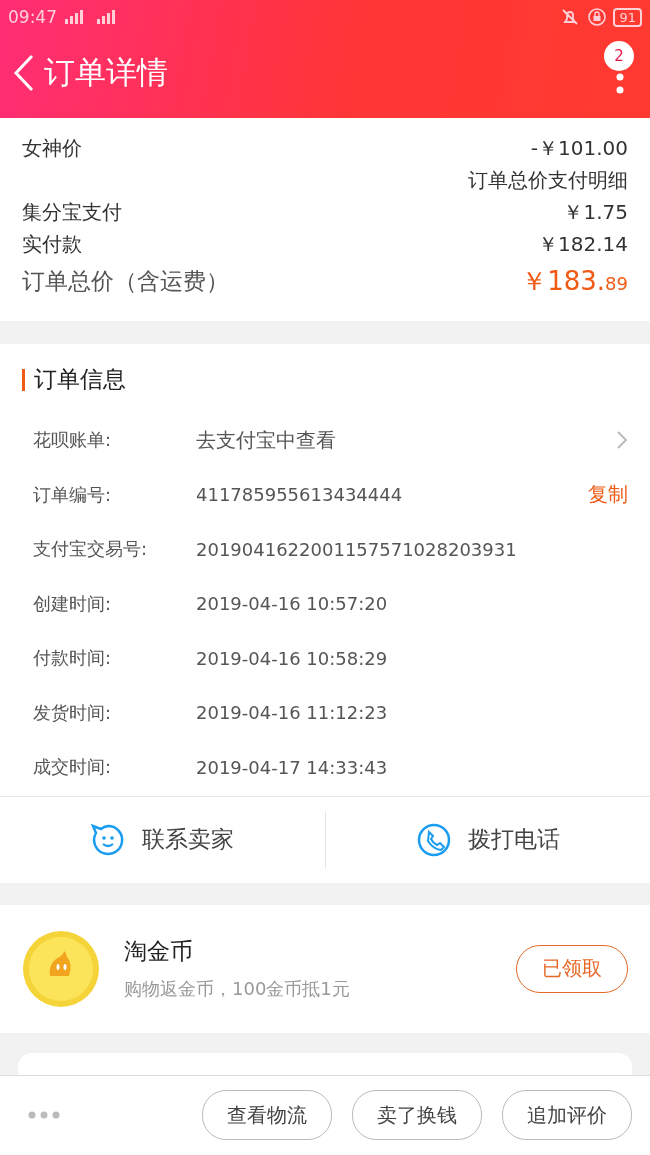 This screenshot has width=650, height=1155. Describe the element at coordinates (595, 212) in the screenshot. I see `price-value: ￥1.75` at that location.